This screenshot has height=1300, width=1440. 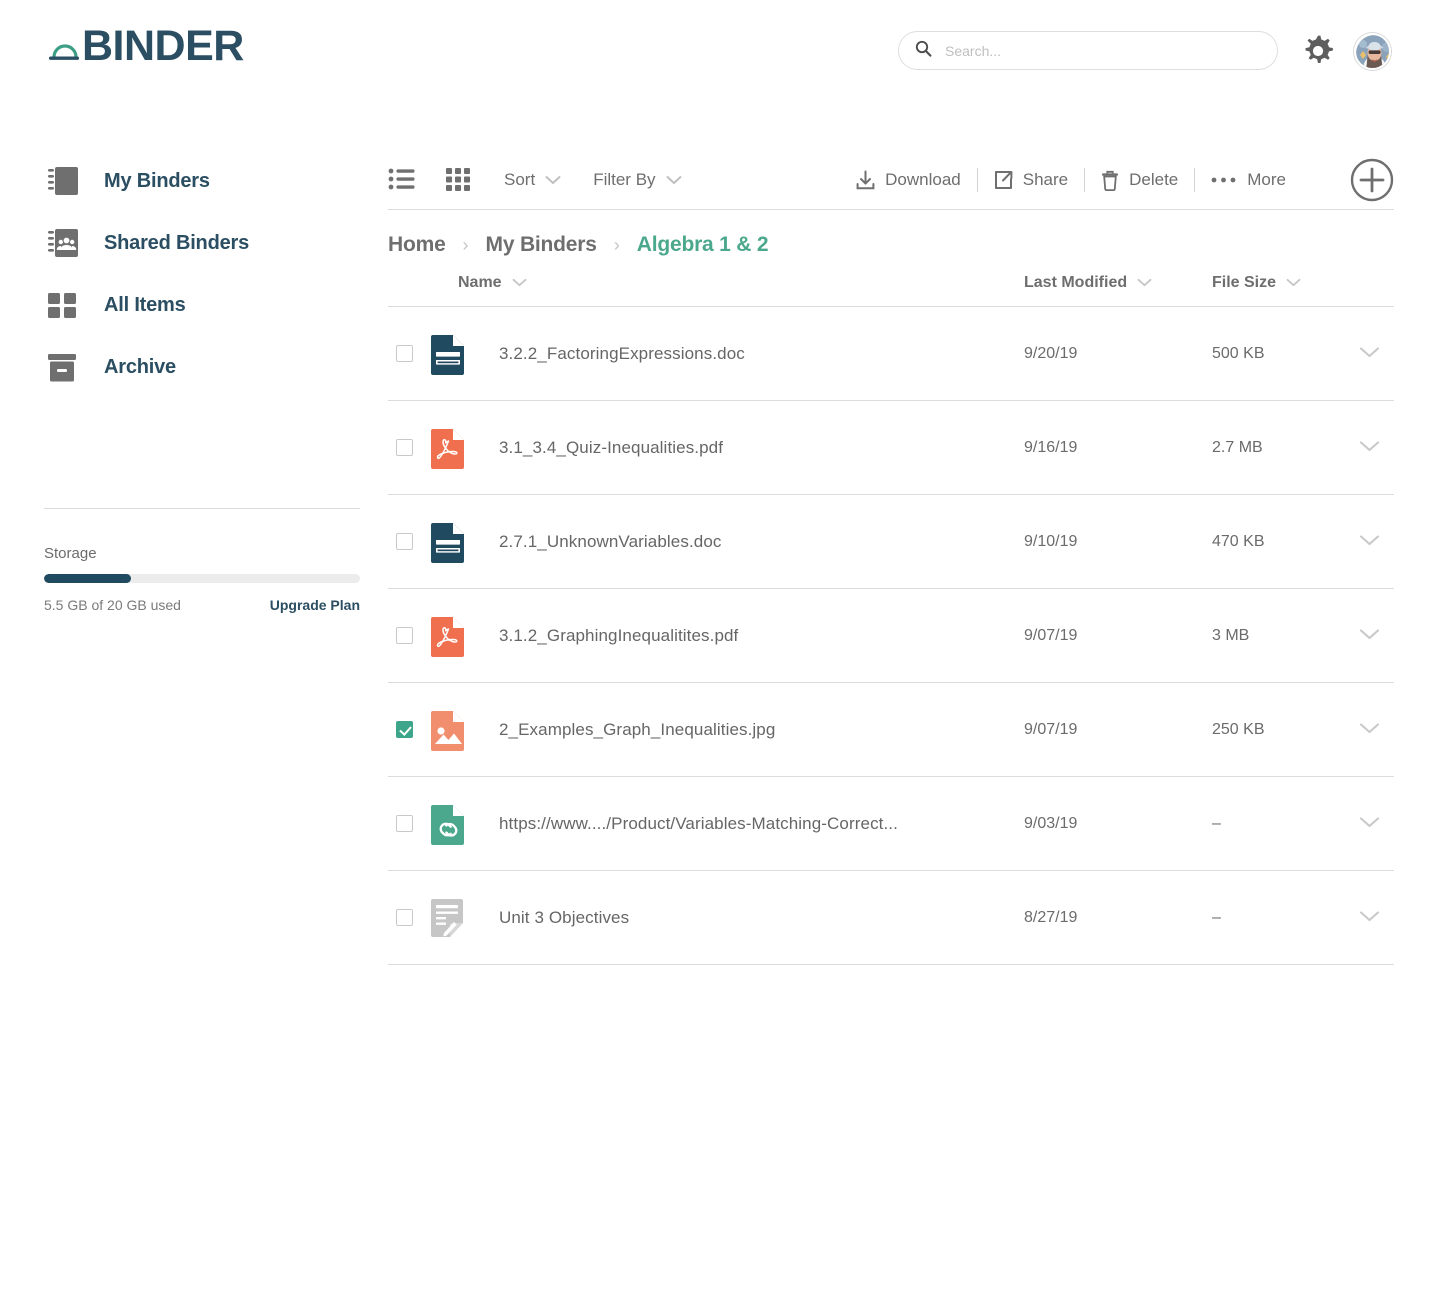 What do you see at coordinates (1224, 180) in the screenshot?
I see `ellipsis-icon` at bounding box center [1224, 180].